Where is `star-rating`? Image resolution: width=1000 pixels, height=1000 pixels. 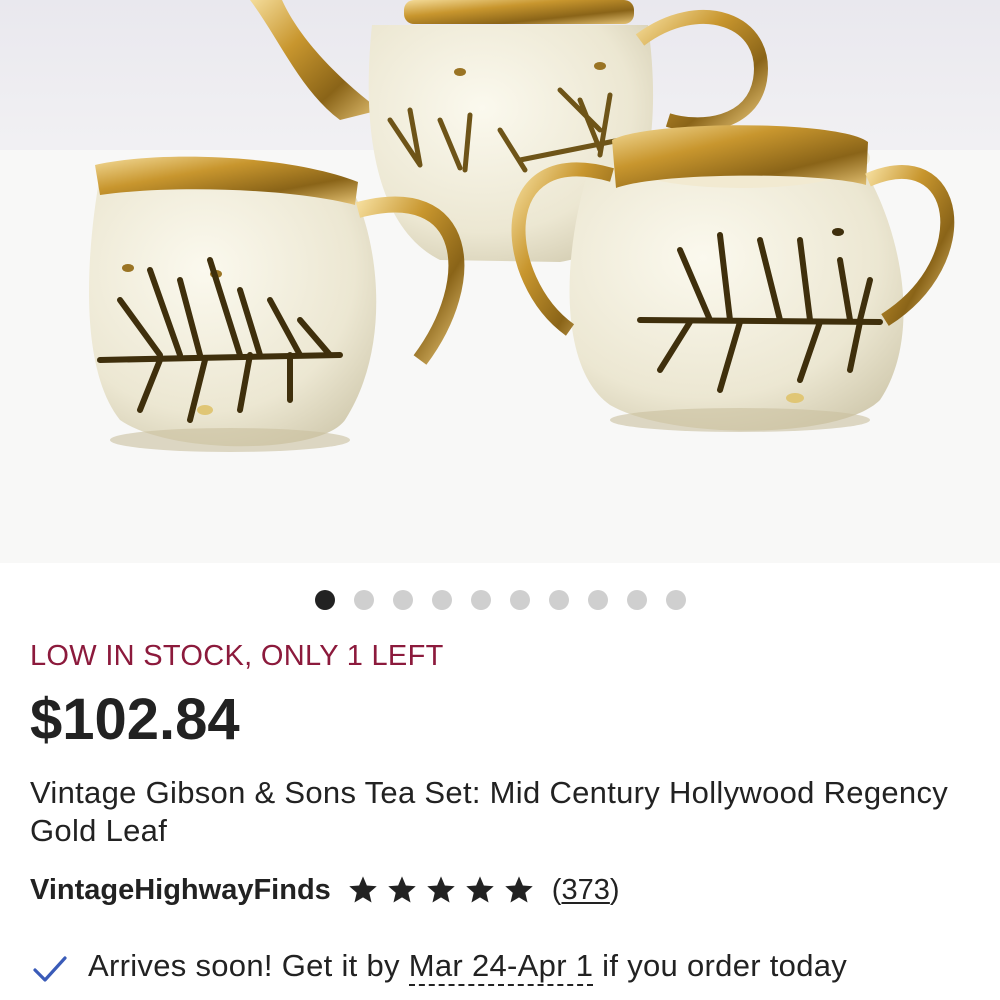
star-rating is located at coordinates (444, 890).